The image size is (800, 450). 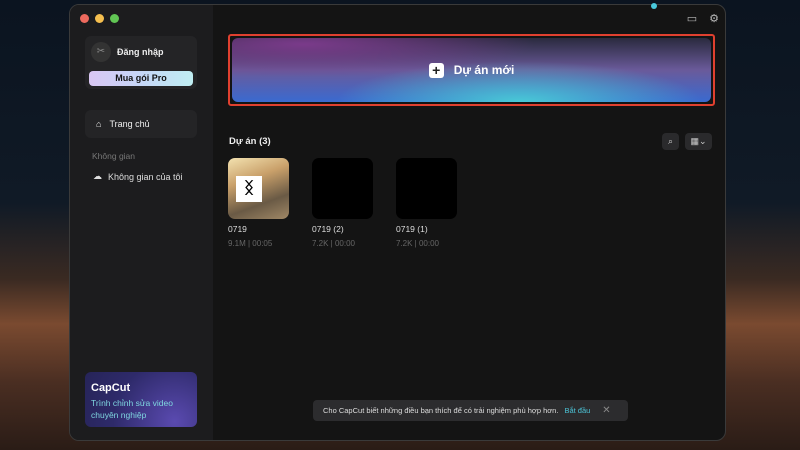 I want to click on capcut-logo-icon: ᛝ, so click(x=249, y=189).